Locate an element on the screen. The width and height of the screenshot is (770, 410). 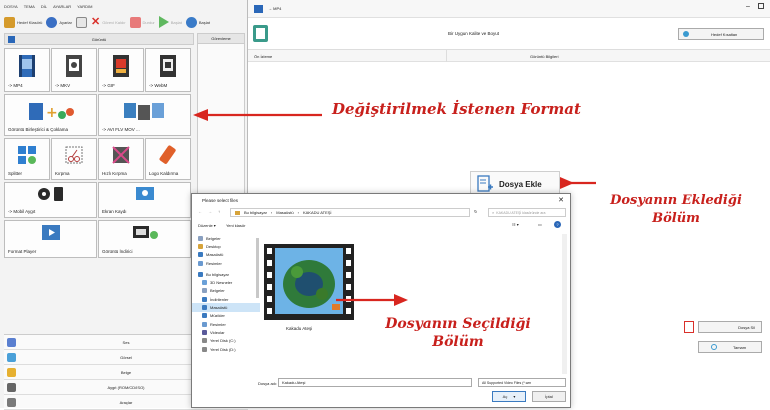
tile-gif: -> GIF is located at coordinates (121, 70).